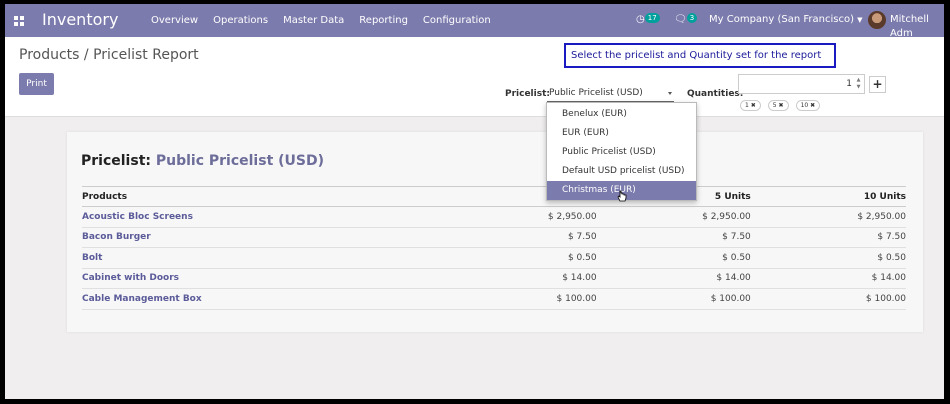 The width and height of the screenshot is (950, 404). What do you see at coordinates (801, 84) in the screenshot?
I see `quantity-input: 1 ▲ ▼` at bounding box center [801, 84].